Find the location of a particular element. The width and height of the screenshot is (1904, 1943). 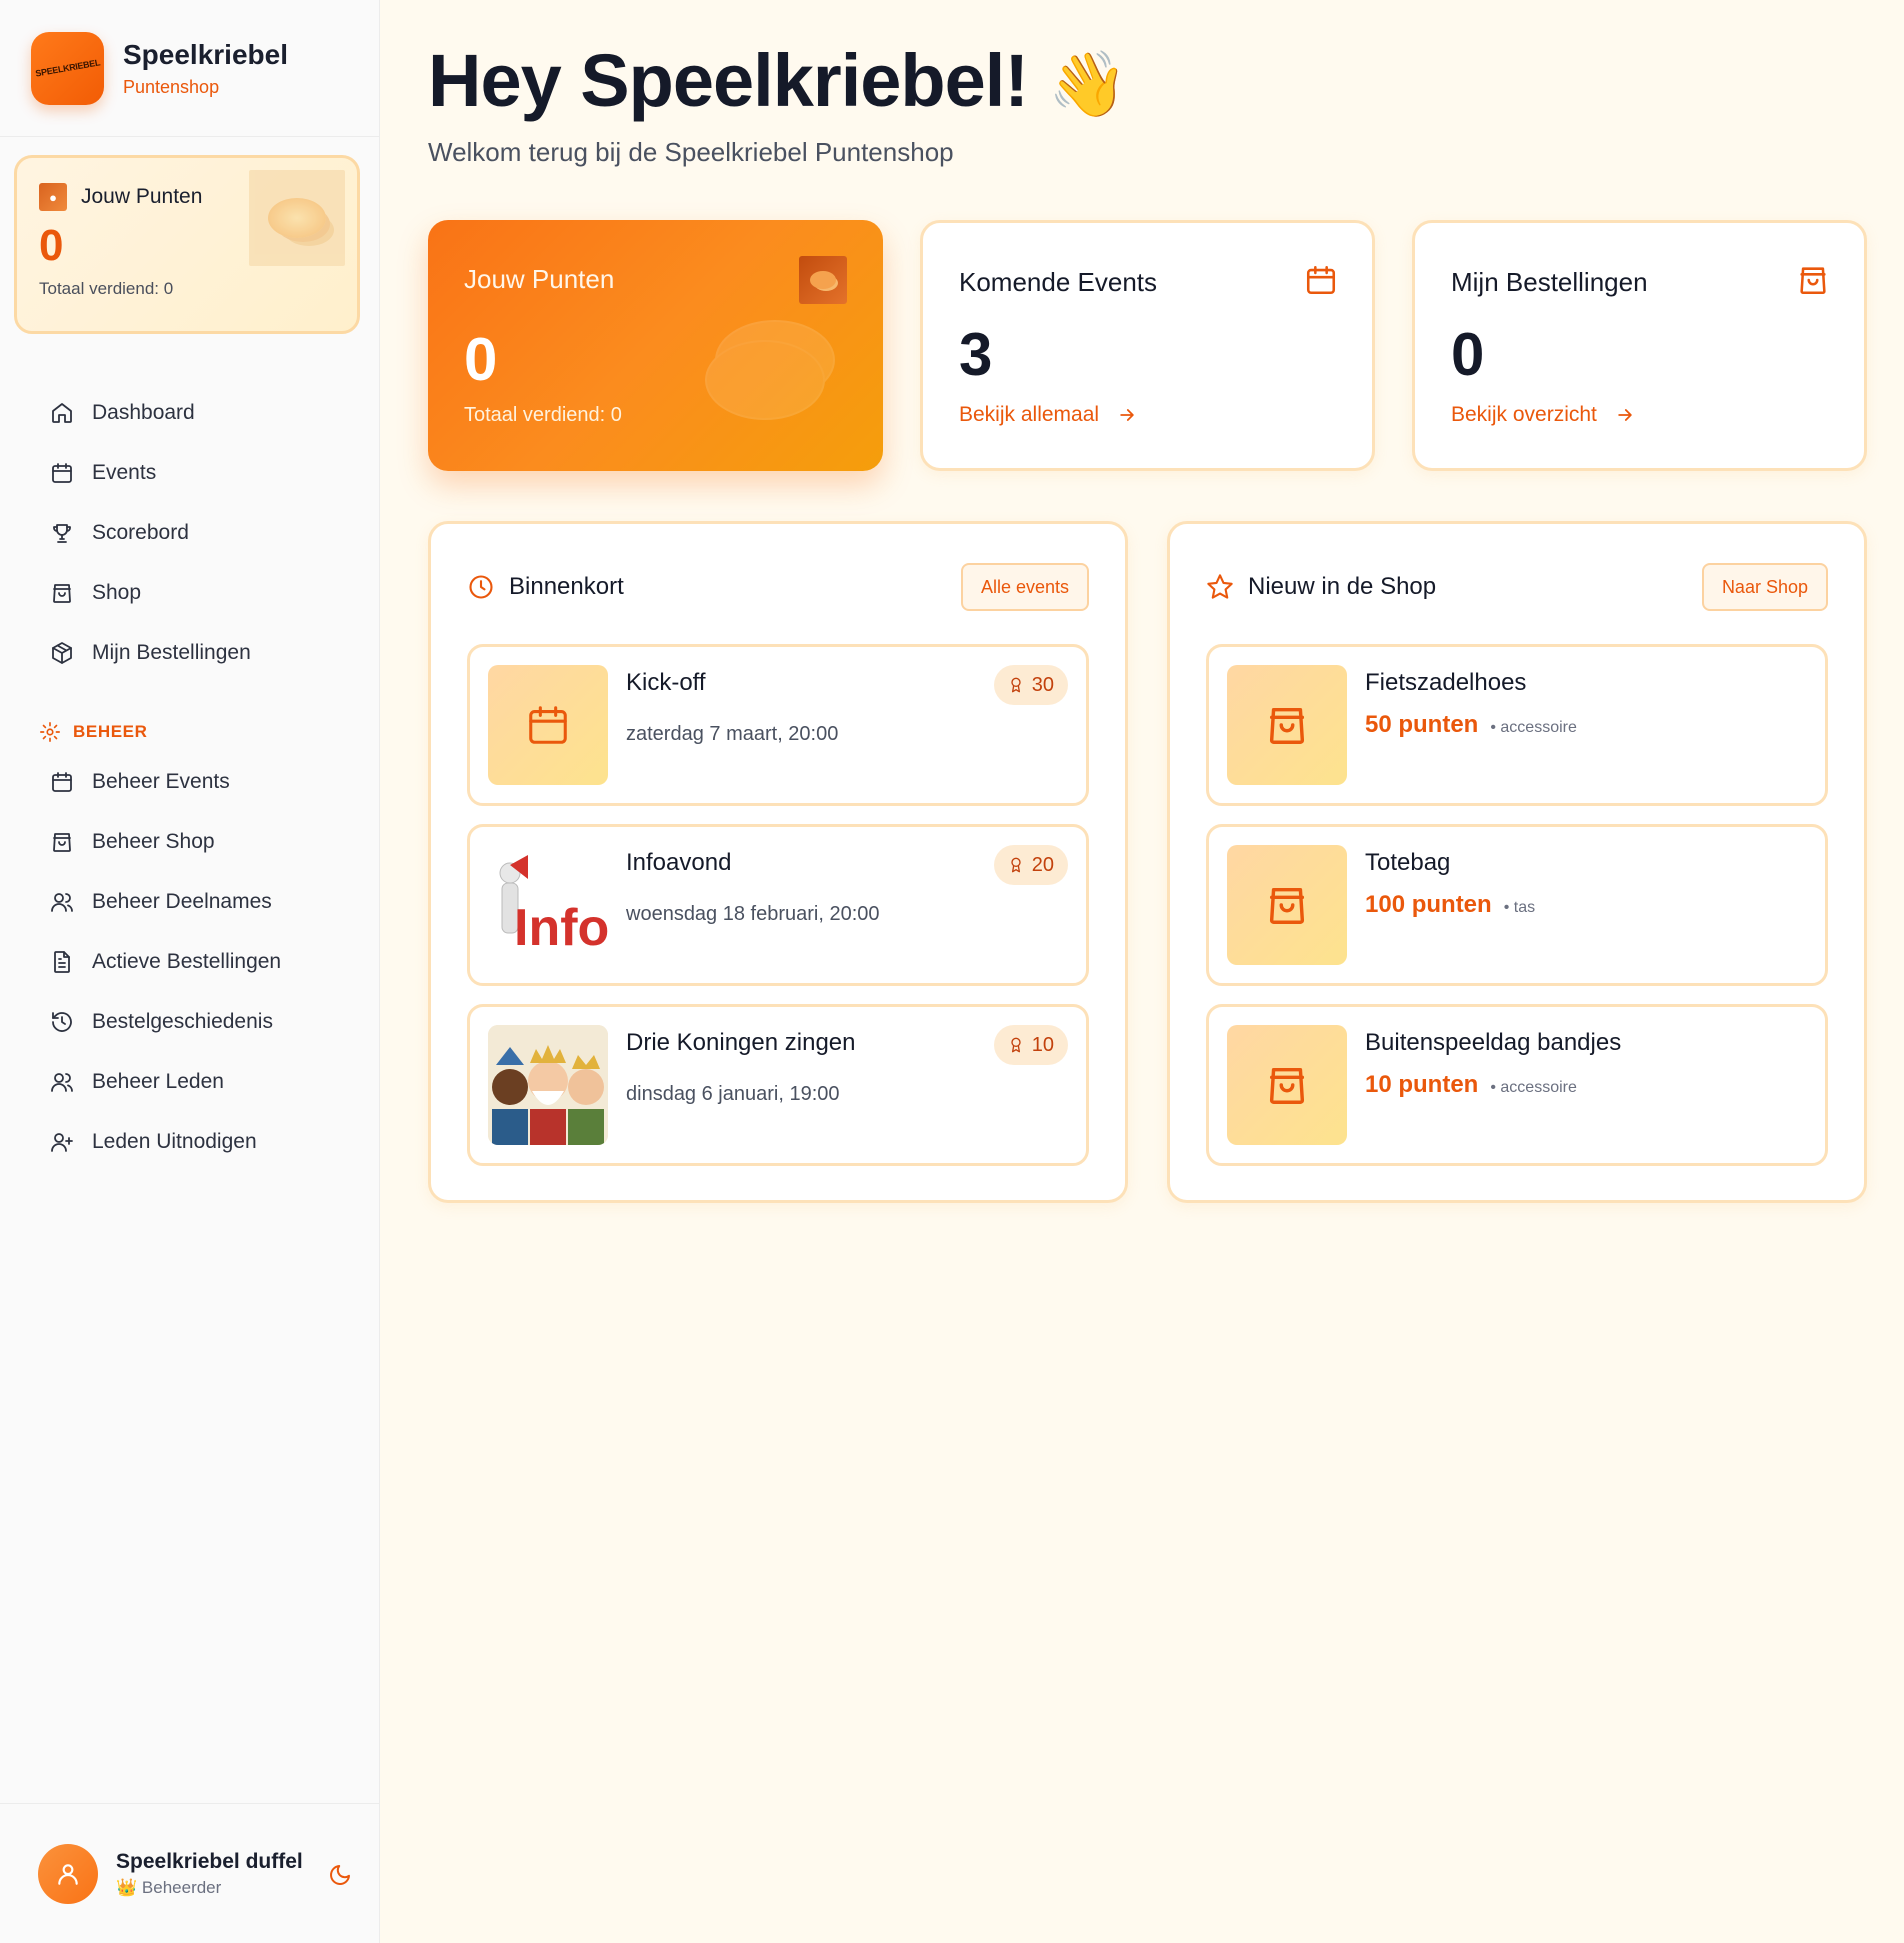

brand-subtitle: Puntenshop is located at coordinates (171, 86).